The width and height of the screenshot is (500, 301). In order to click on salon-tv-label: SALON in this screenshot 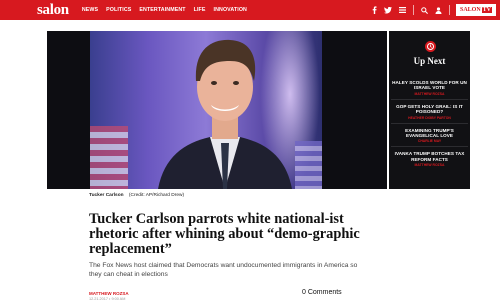, I will do `click(470, 10)`.